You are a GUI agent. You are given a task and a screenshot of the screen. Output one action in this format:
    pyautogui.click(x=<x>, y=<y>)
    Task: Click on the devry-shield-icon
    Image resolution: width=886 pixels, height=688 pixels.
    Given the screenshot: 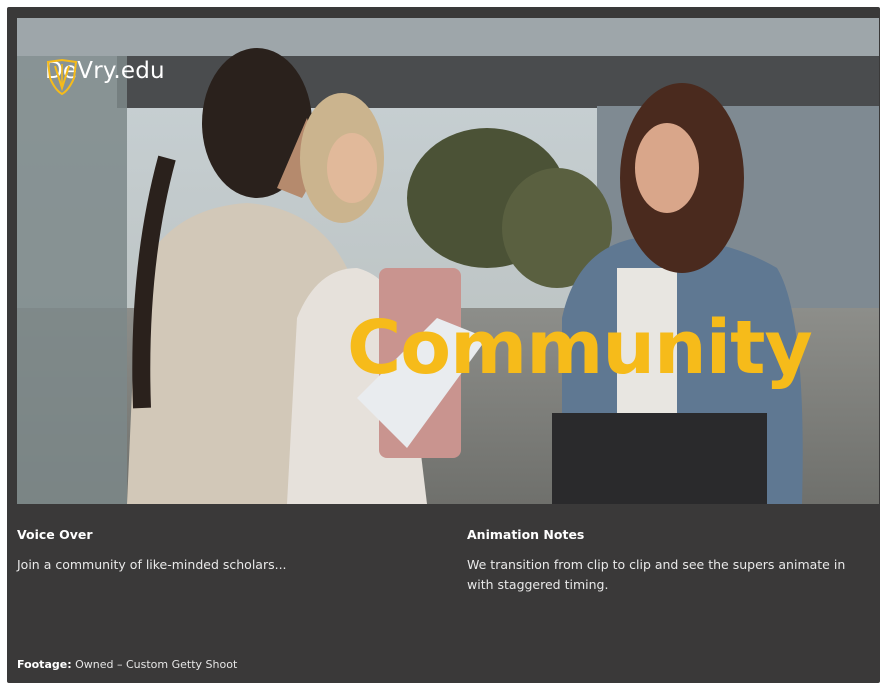 What is the action you would take?
    pyautogui.click(x=62, y=77)
    